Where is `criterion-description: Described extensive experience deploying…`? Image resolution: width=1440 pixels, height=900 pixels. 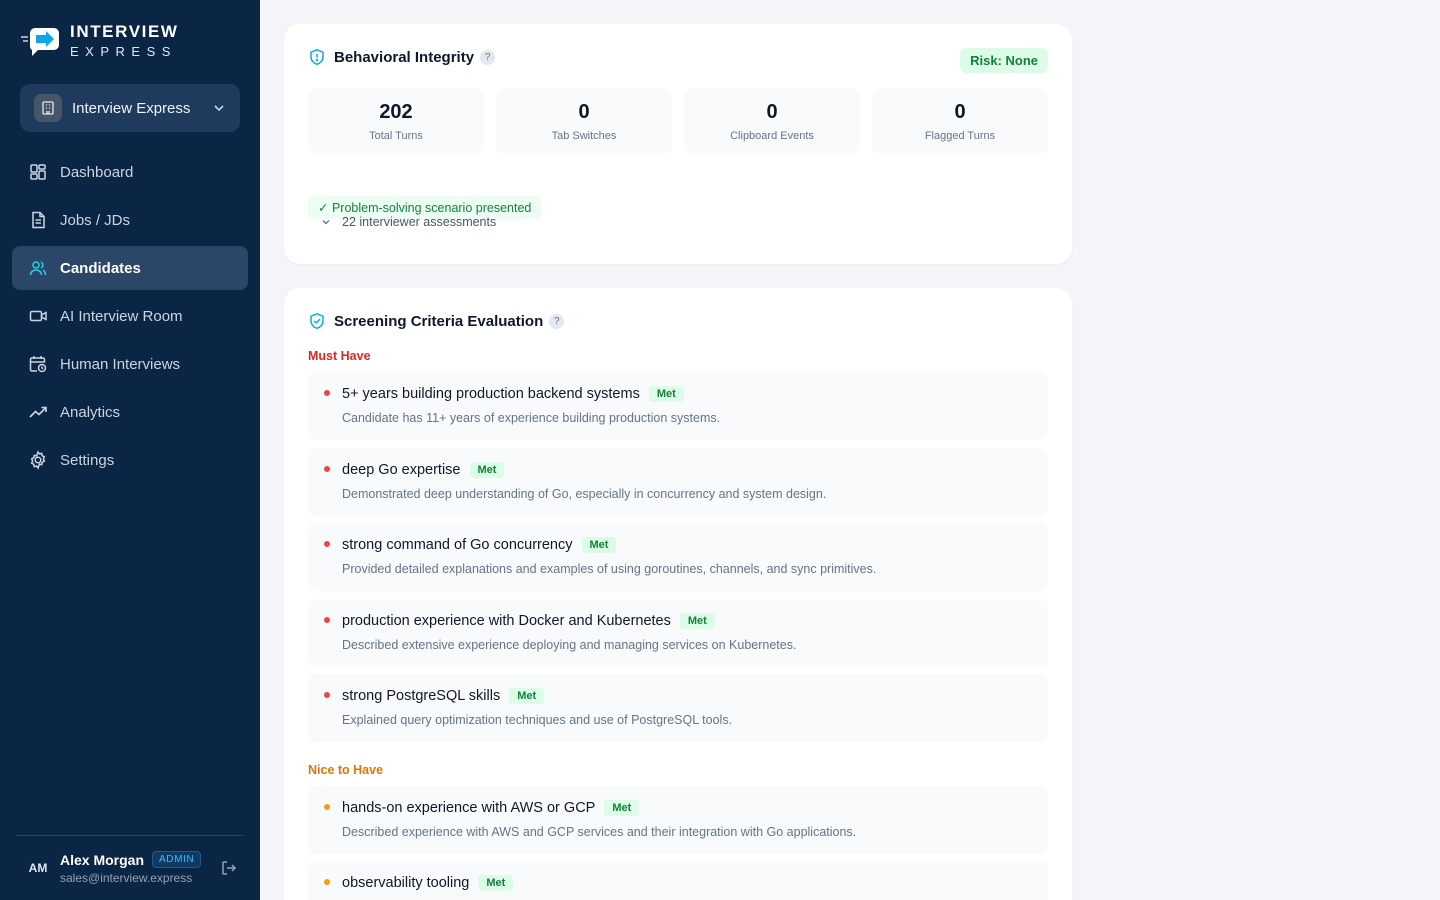
criterion-description: Described extensive experience deploying… is located at coordinates (569, 645).